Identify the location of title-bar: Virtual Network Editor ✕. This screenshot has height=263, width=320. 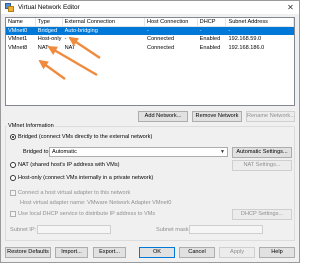
(150, 7).